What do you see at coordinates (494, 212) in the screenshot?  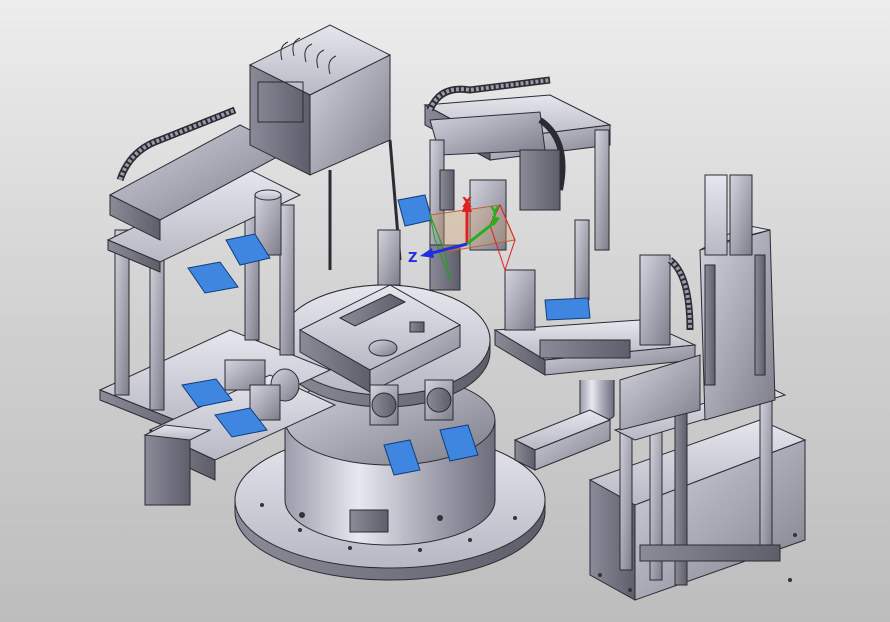 I see `triad-y-label: Y` at bounding box center [494, 212].